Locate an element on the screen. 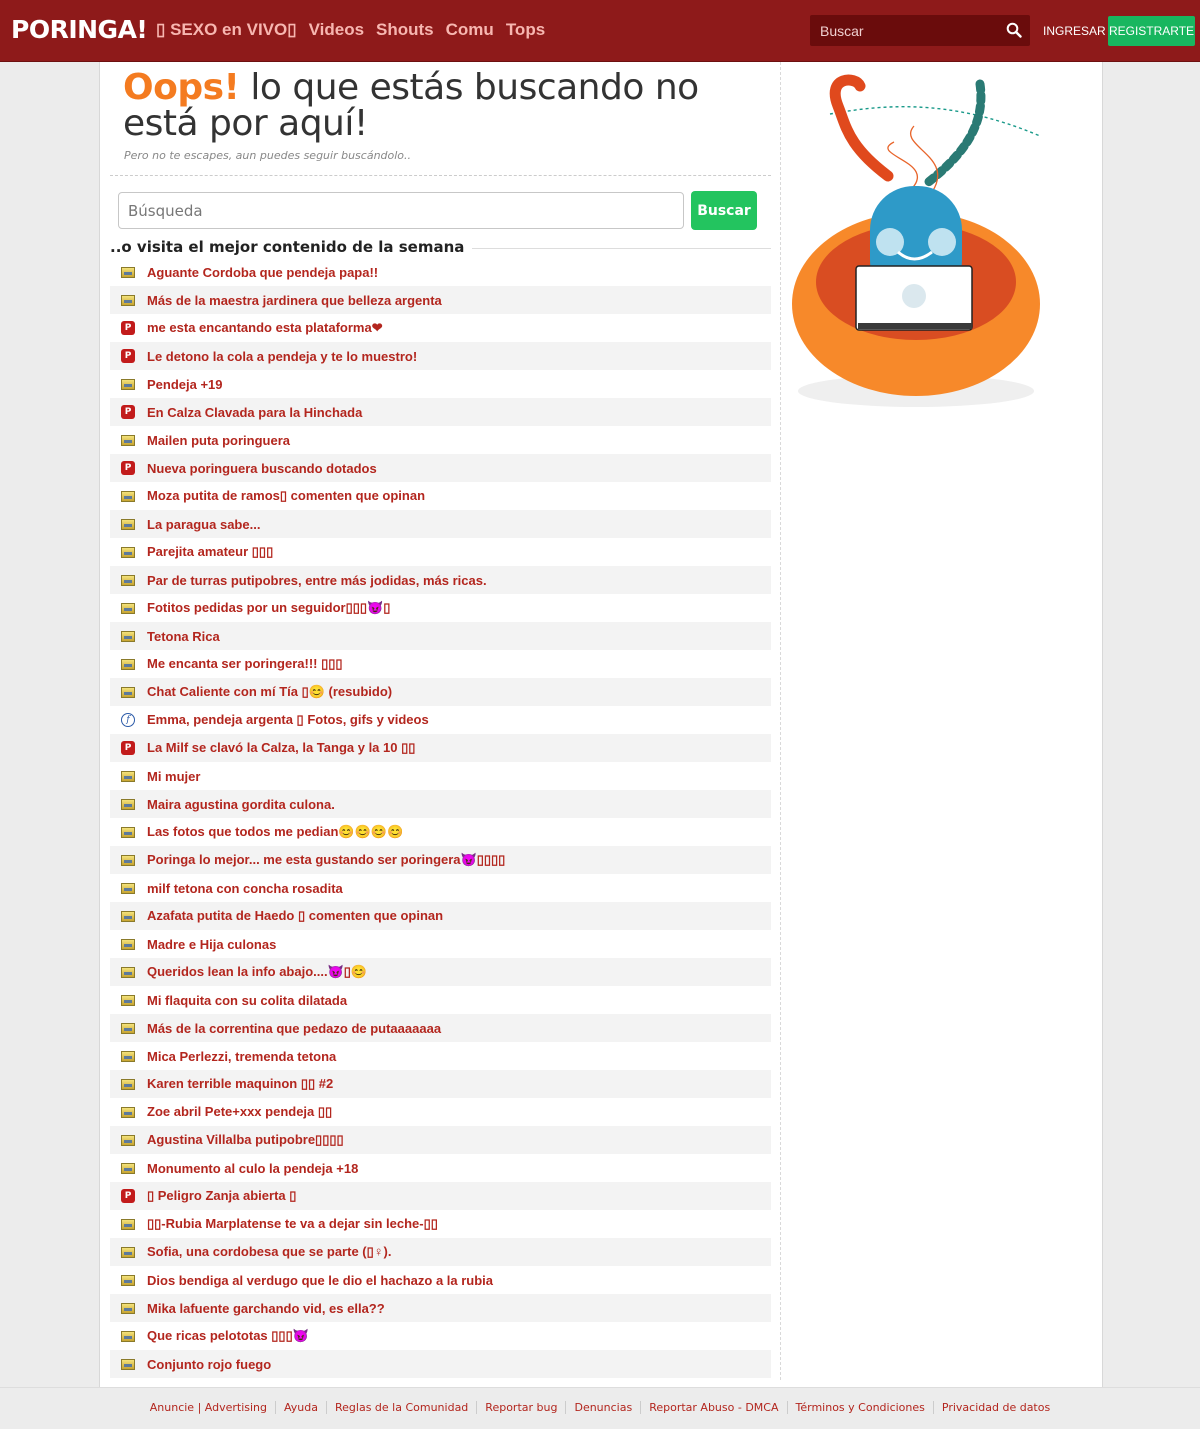 The width and height of the screenshot is (1200, 1429). list-item: Las fotos que todos me pedian😊😊😊😊 is located at coordinates (440, 832).